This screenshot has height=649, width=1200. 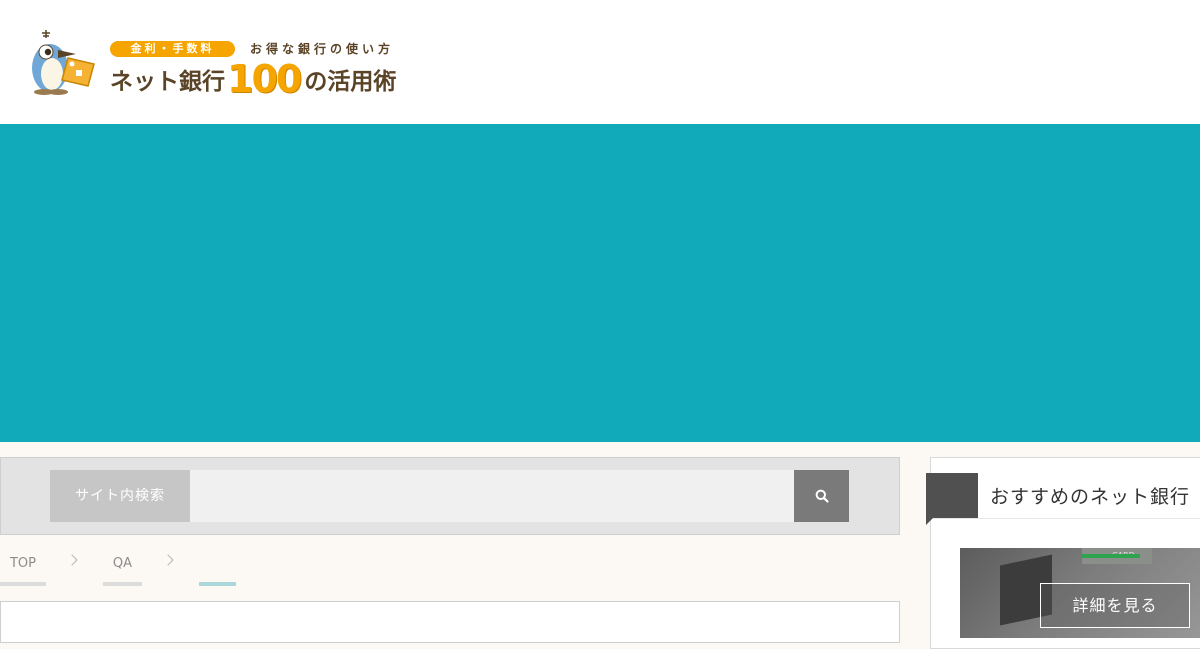 I want to click on logo-tagline: お得な銀行の使い方, so click(x=322, y=49).